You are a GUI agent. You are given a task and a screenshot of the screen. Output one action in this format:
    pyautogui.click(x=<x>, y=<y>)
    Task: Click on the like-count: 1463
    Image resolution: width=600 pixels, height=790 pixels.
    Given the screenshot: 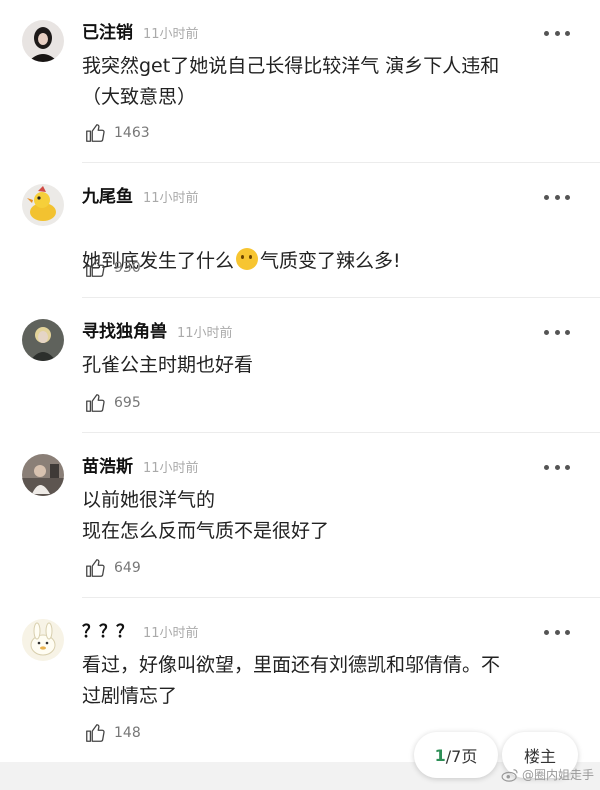 What is the action you would take?
    pyautogui.click(x=132, y=133)
    